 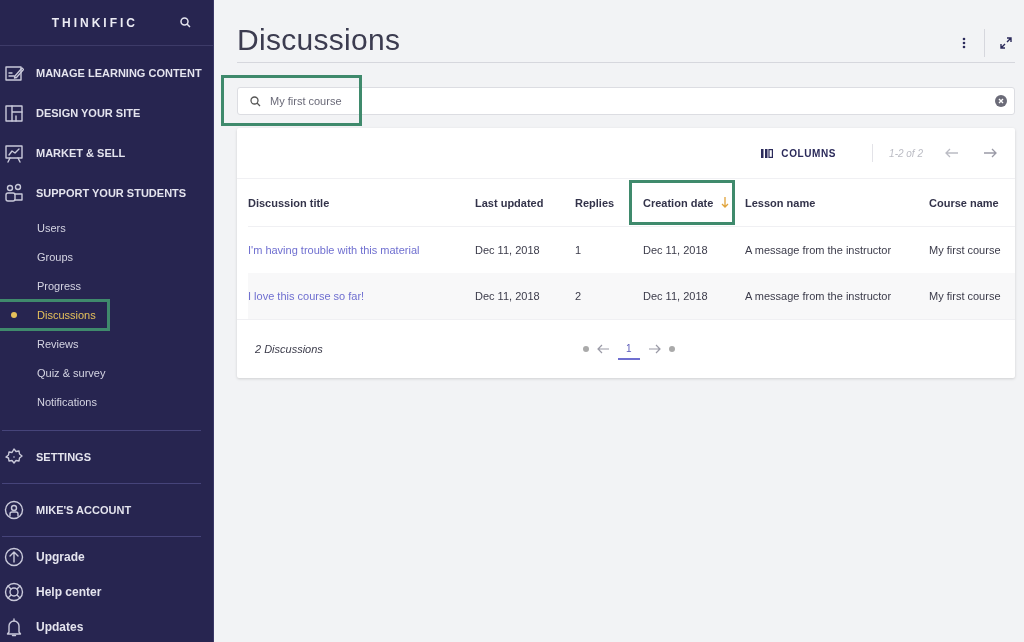 What do you see at coordinates (106, 227) in the screenshot?
I see `nav-item: Users` at bounding box center [106, 227].